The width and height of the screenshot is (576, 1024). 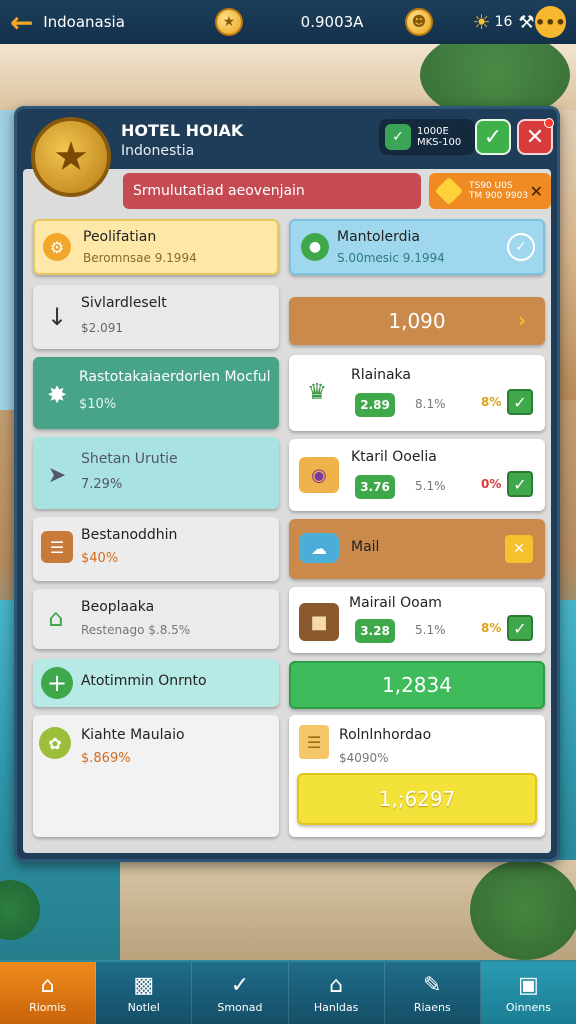 What do you see at coordinates (521, 247) in the screenshot?
I see `clock-icon: ✓` at bounding box center [521, 247].